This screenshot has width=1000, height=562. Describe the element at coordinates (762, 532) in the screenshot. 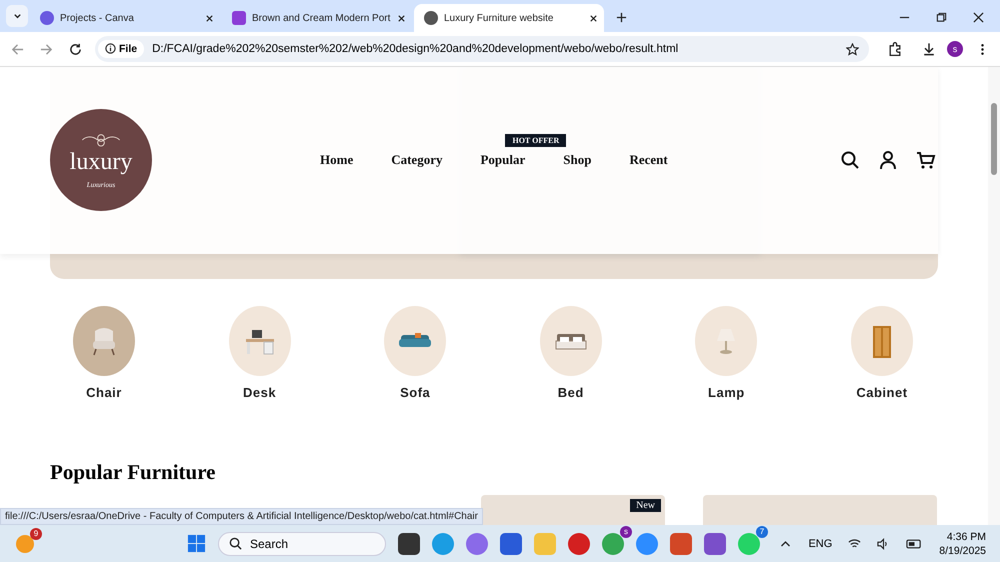

I see `notification-badge: 7` at that location.